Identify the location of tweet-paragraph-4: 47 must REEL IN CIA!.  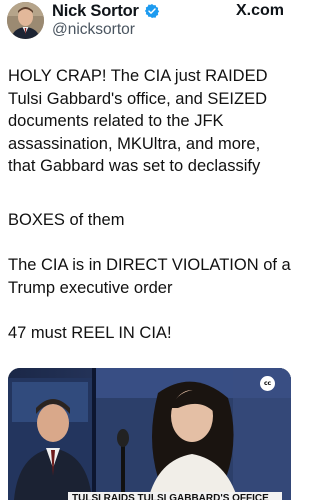
(90, 333).